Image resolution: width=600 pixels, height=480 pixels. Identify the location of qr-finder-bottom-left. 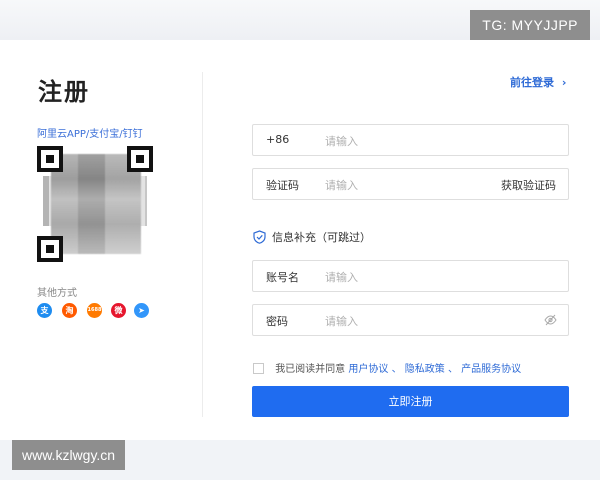
(50, 249).